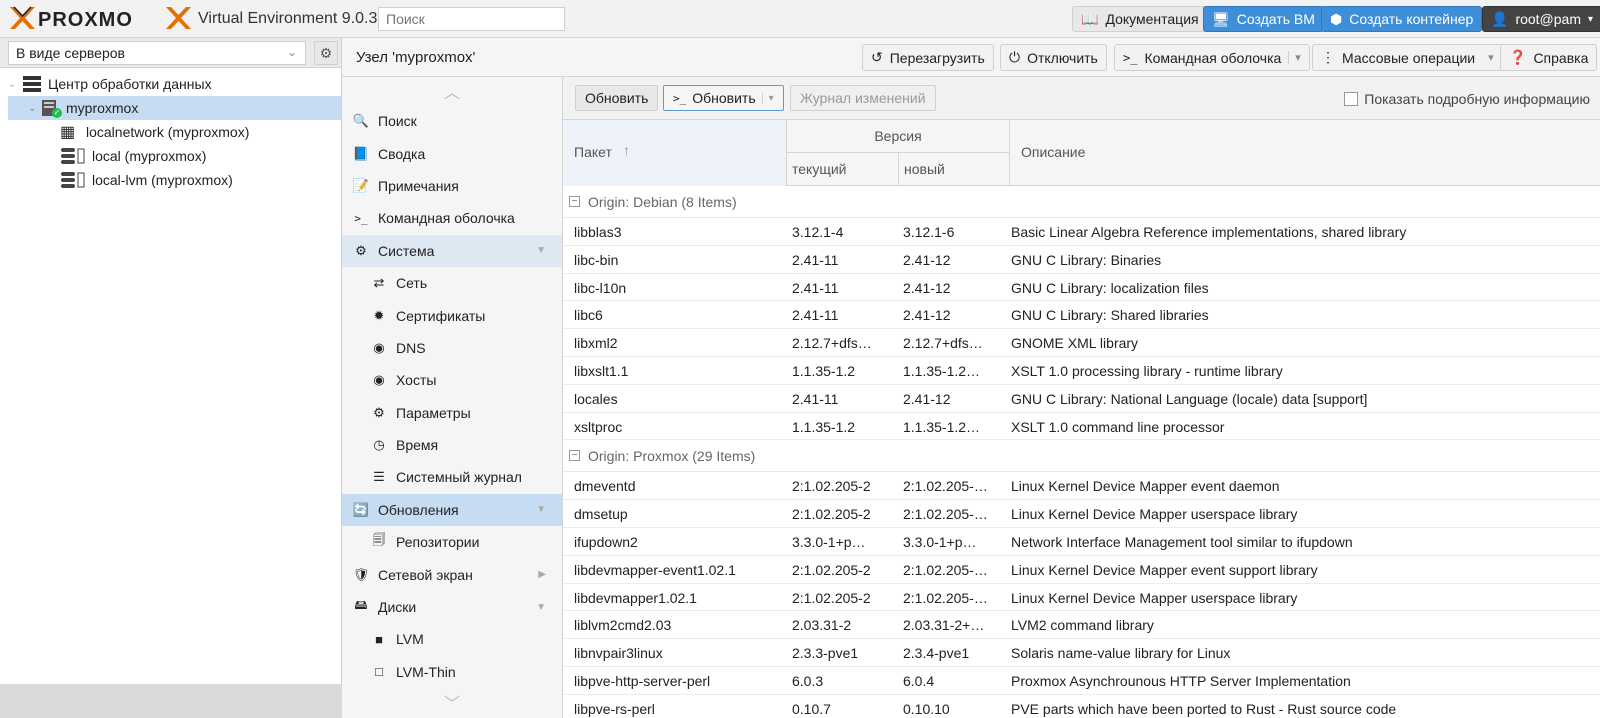  Describe the element at coordinates (1541, 19) in the screenshot. I see `user-menu-button: 👤 root@pam ▾` at that location.